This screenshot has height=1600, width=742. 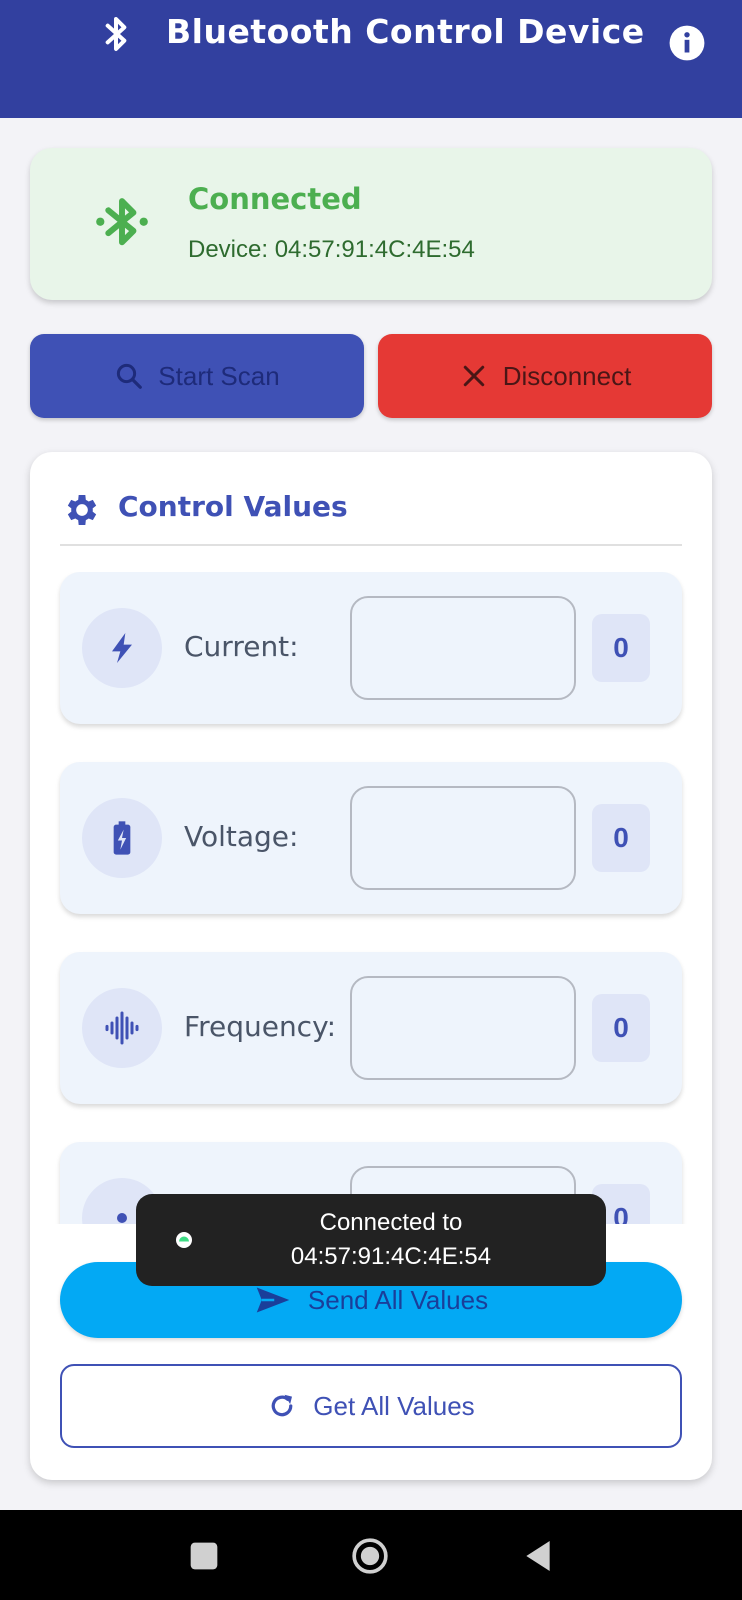 I want to click on status-title: Connected, so click(x=275, y=199).